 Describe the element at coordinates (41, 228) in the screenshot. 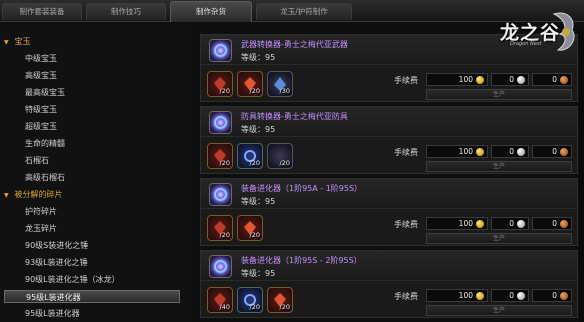

I see `list-item: 龙玉碎片` at that location.